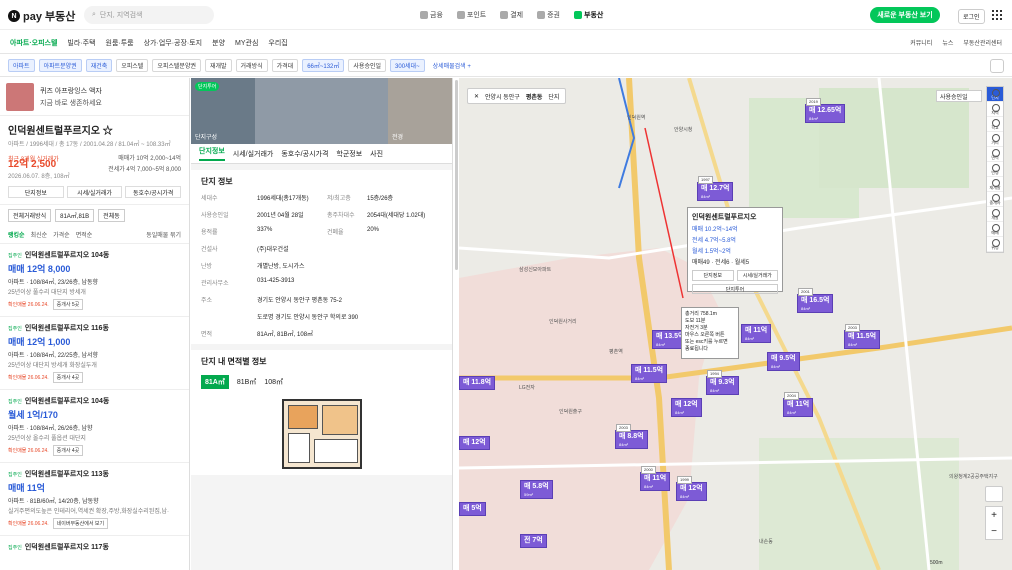  Describe the element at coordinates (215, 382) in the screenshot. I see `area-tab-81a: 81A㎡` at that location.